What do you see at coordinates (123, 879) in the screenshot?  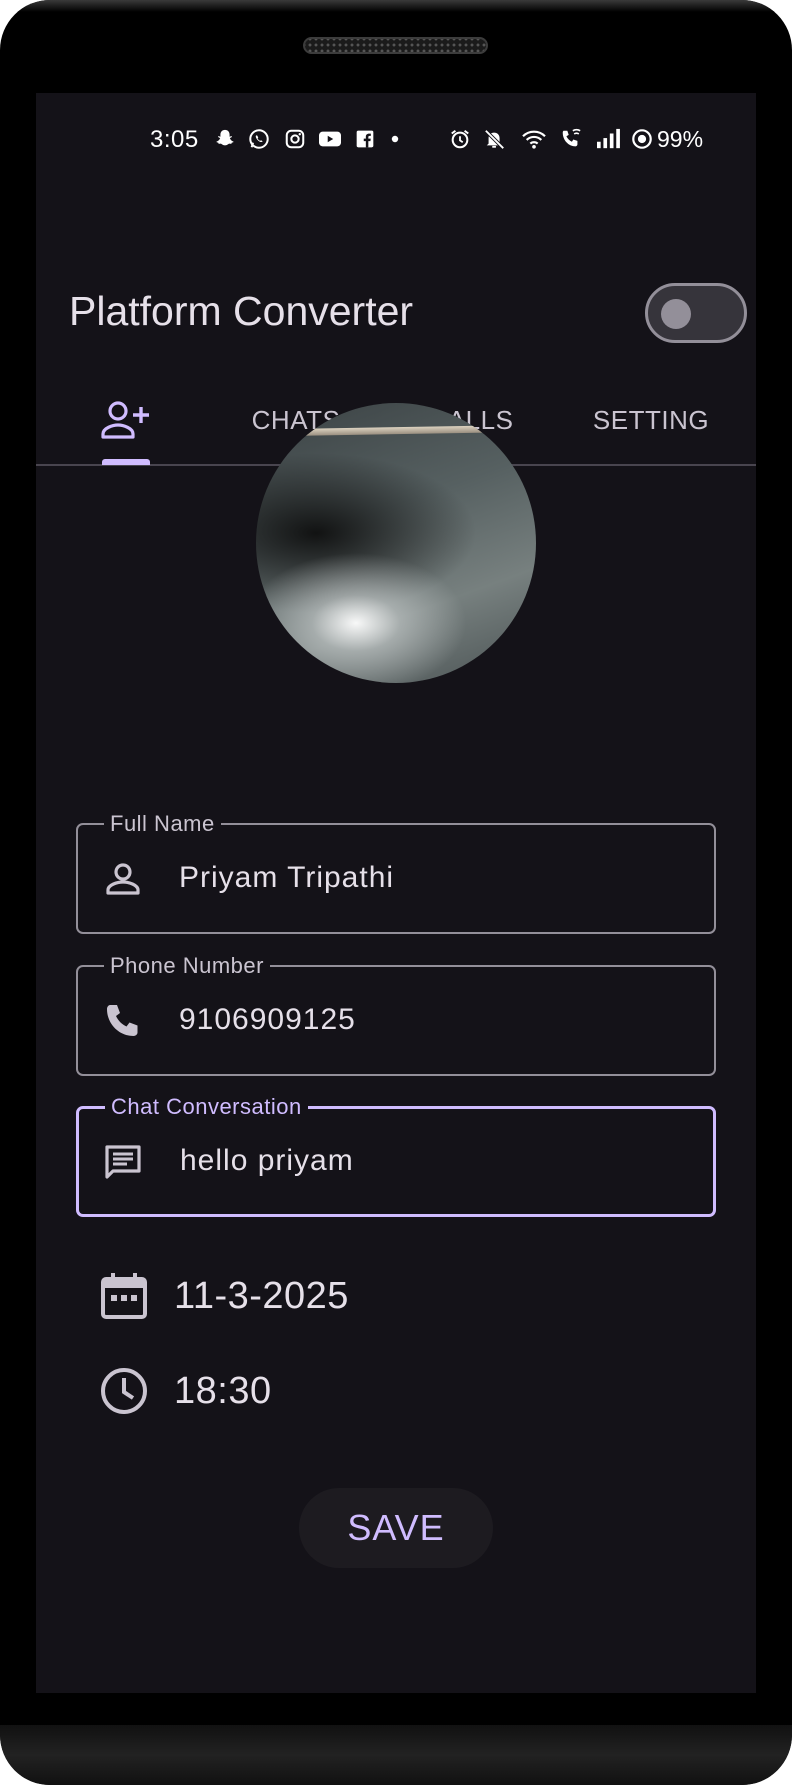 I see `person-icon` at bounding box center [123, 879].